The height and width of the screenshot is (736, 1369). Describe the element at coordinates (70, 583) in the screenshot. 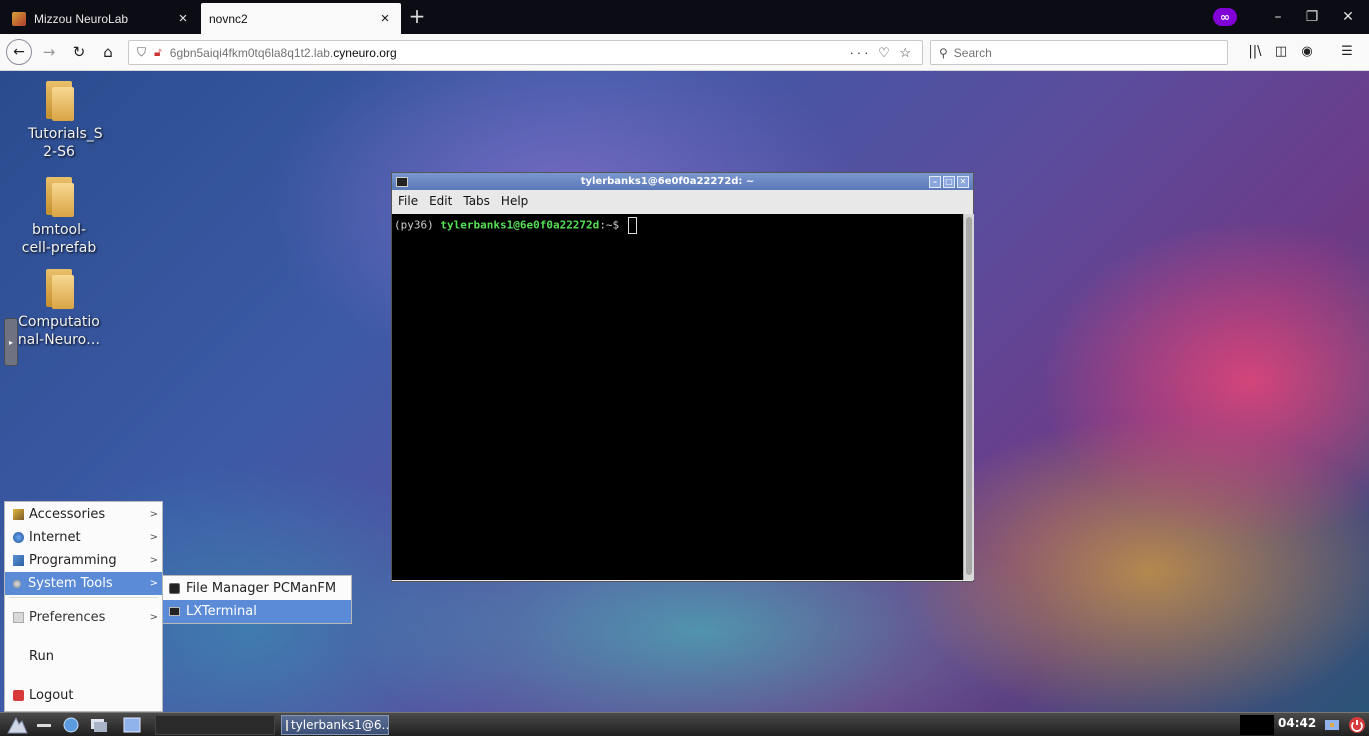

I see `menu-item-label: System Tools` at that location.